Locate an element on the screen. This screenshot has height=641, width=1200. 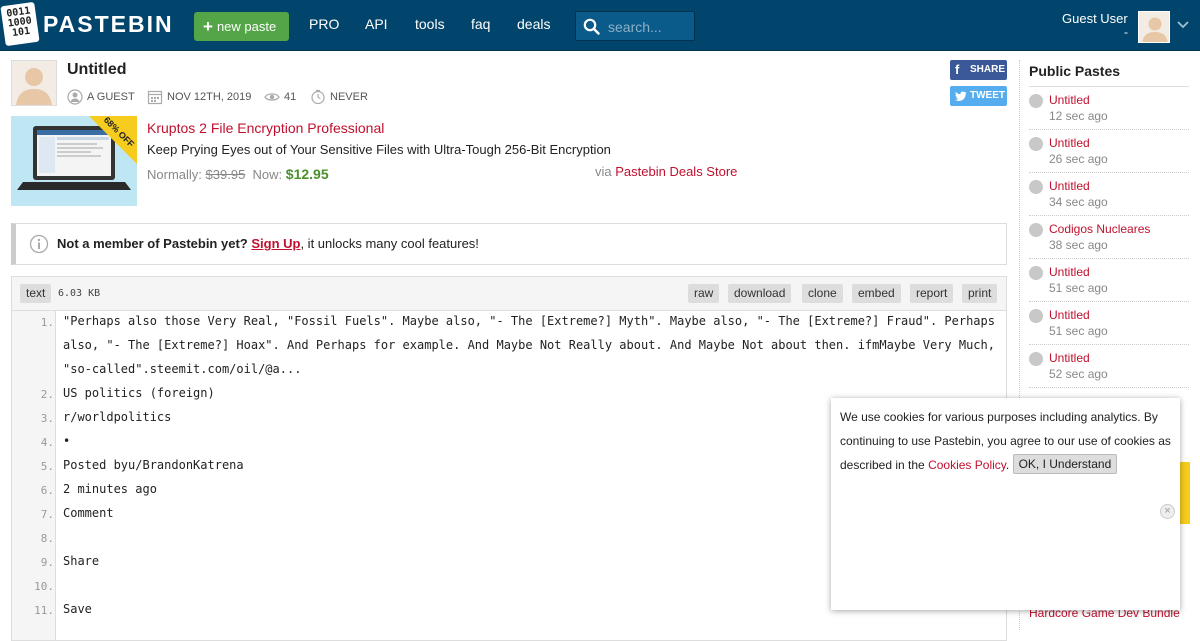
raw-button: raw is located at coordinates (704, 293).